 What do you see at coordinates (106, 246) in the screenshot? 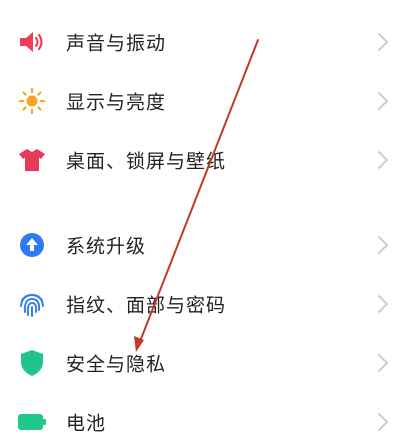
I see `settings-item-label: 系统升级` at bounding box center [106, 246].